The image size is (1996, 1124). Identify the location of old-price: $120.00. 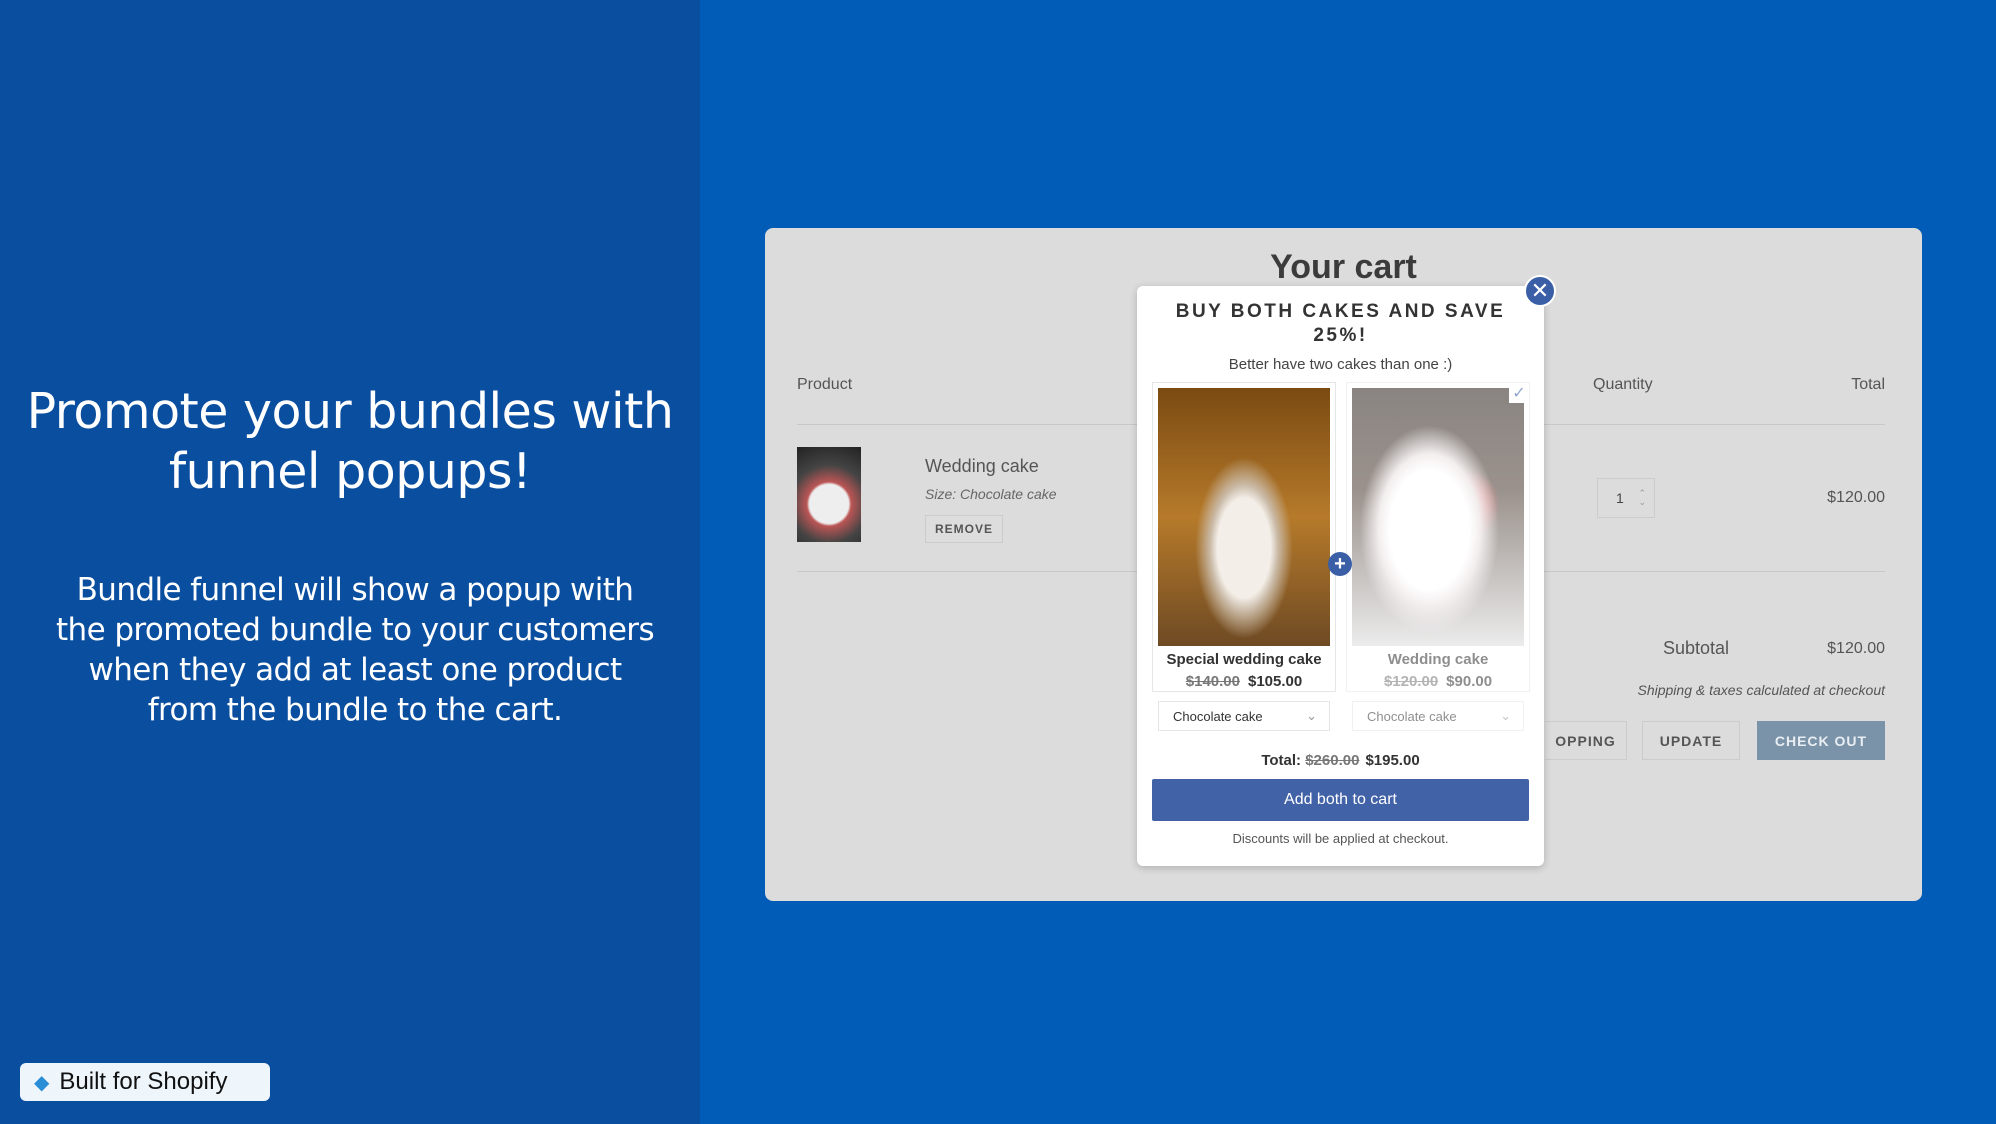
(1411, 681).